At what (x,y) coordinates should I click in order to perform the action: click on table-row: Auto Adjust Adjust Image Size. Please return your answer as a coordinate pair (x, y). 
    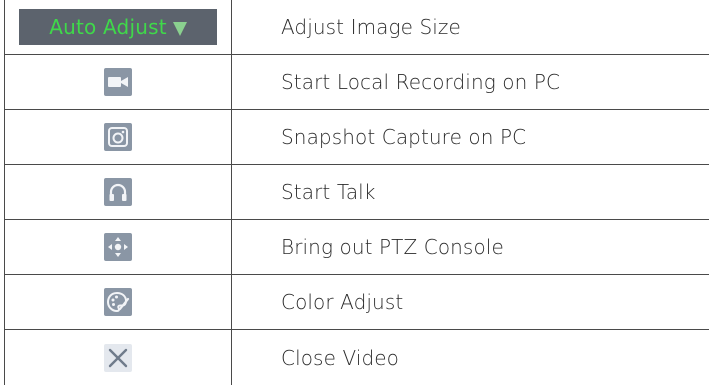
    Looking at the image, I should click on (356, 27).